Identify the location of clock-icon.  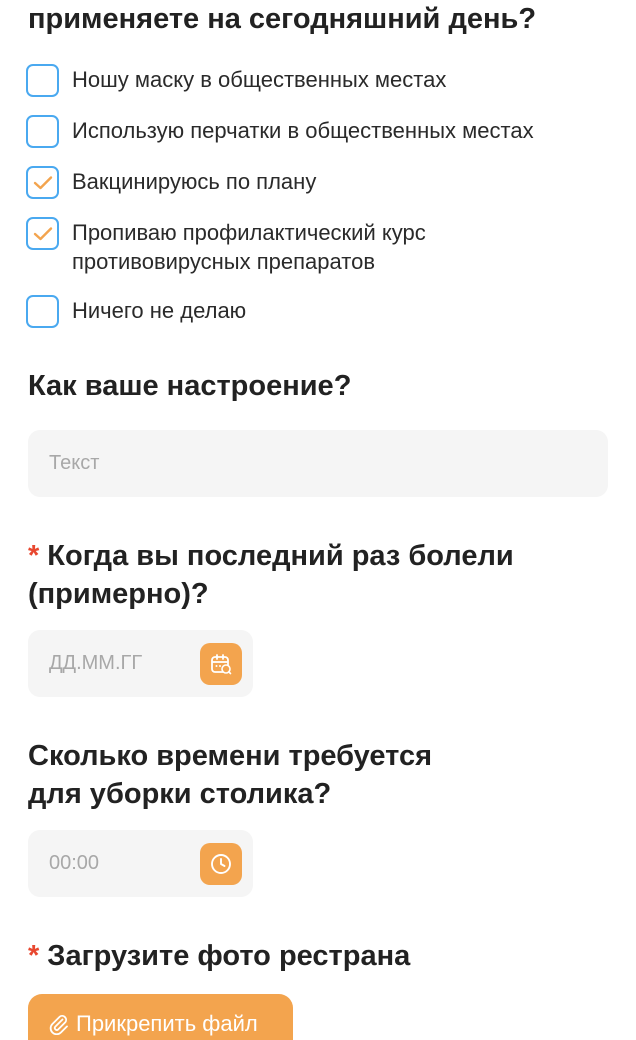
(221, 863).